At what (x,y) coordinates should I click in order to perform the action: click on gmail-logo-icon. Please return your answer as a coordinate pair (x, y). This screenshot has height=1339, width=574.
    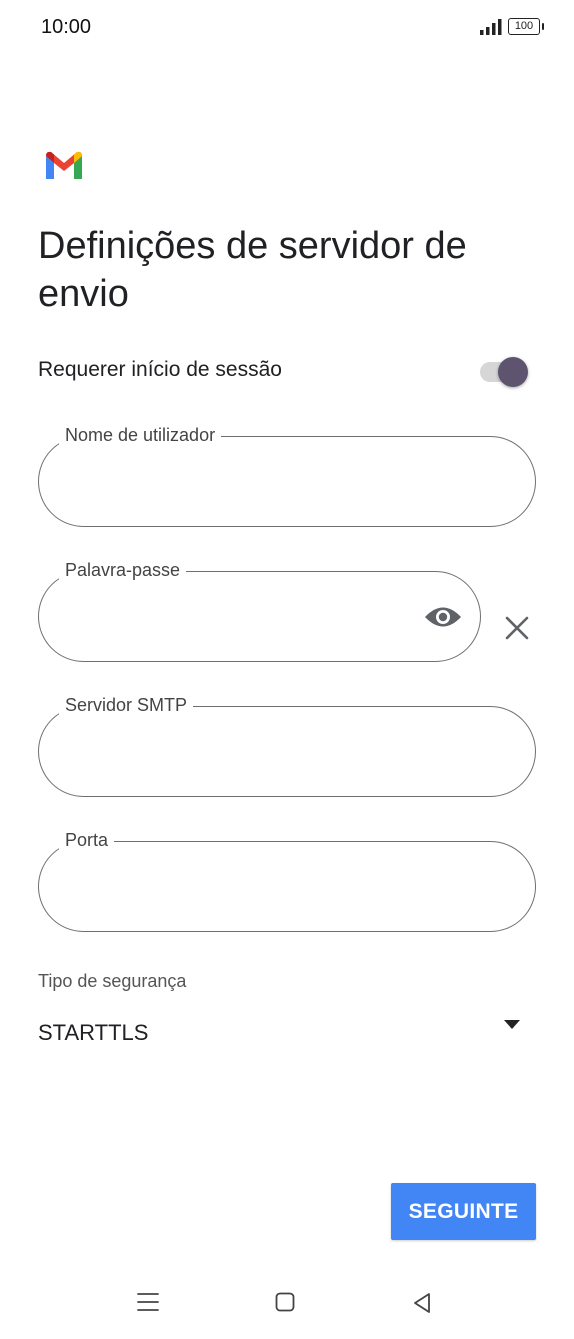
    Looking at the image, I should click on (64, 165).